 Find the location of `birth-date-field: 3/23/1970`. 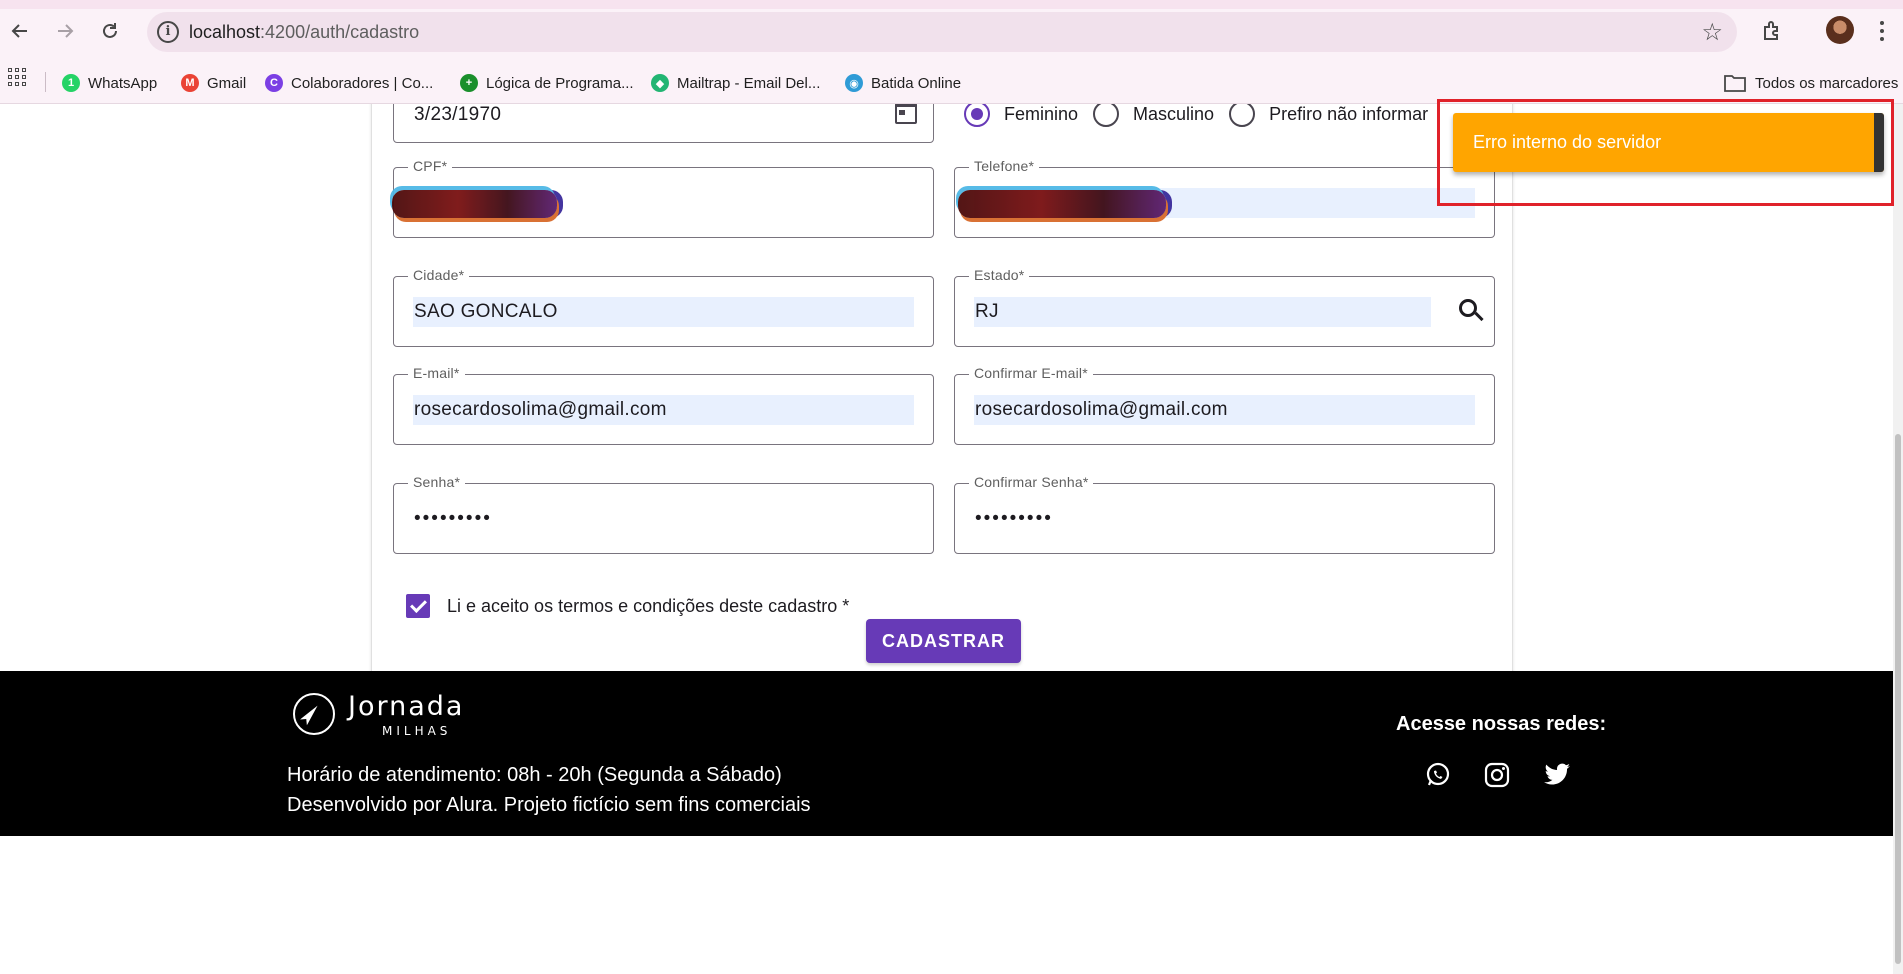

birth-date-field: 3/23/1970 is located at coordinates (663, 123).